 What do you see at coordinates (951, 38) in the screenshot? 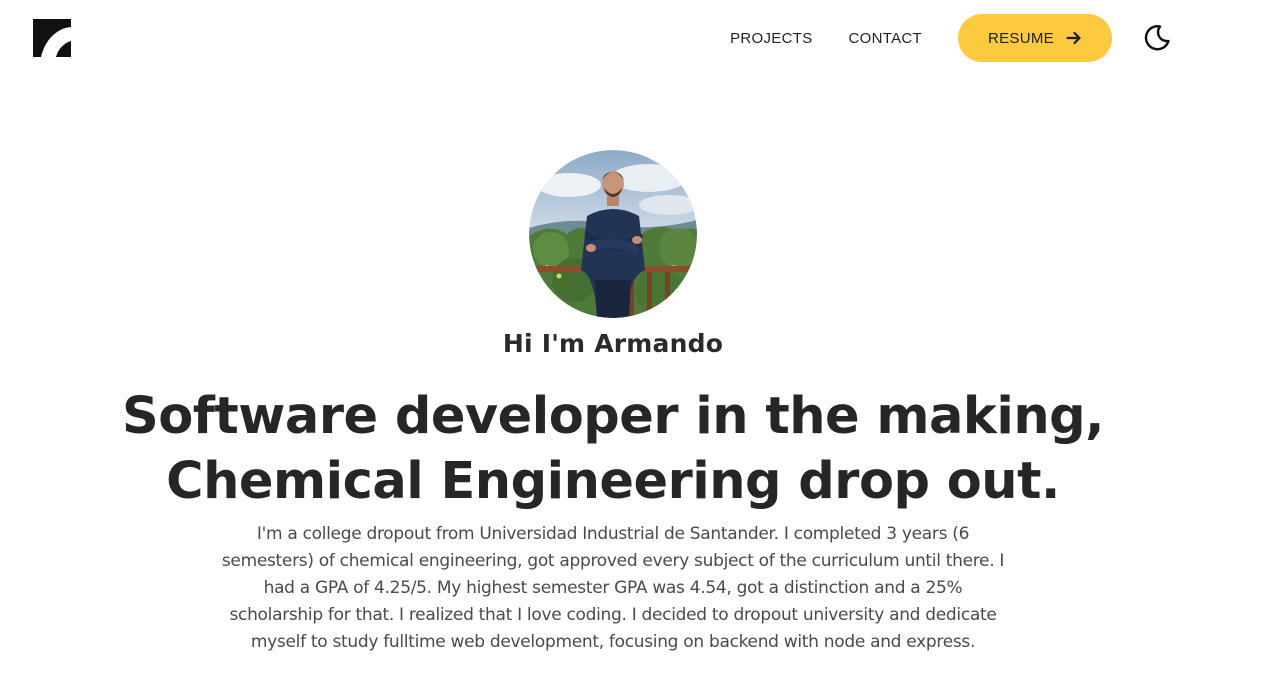
I see `top-navigation: PROJECTS CONTACT RESUME` at bounding box center [951, 38].